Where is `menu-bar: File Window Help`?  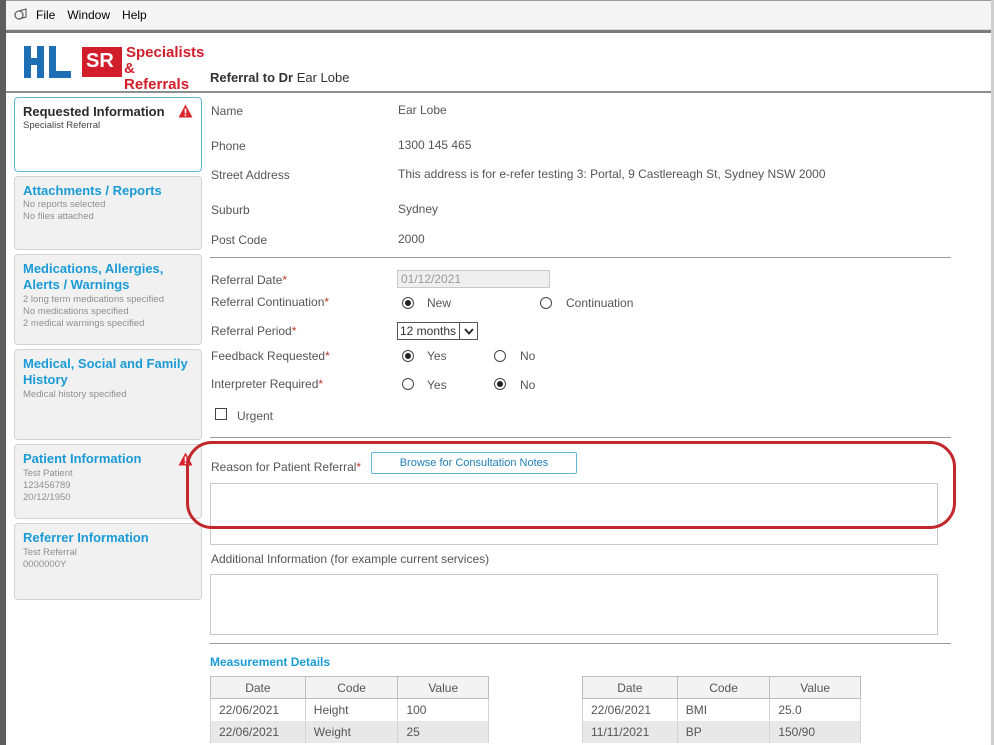
menu-bar: File Window Help is located at coordinates (498, 15).